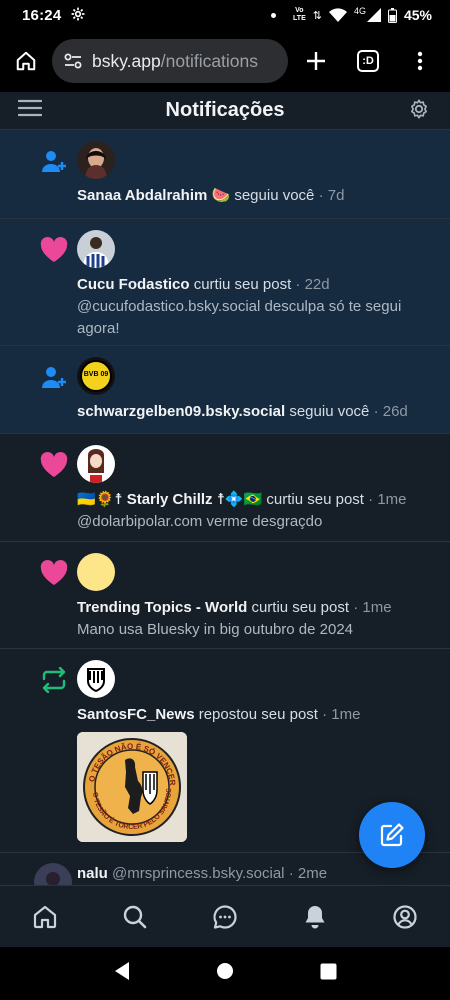 The width and height of the screenshot is (450, 1000). I want to click on tab-switcher-button: :D, so click(368, 61).